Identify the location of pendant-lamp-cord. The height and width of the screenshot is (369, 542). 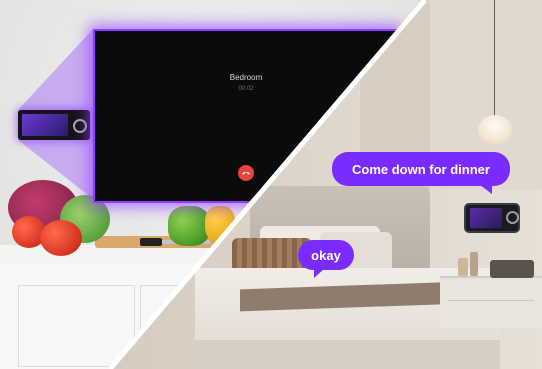
(494, 59).